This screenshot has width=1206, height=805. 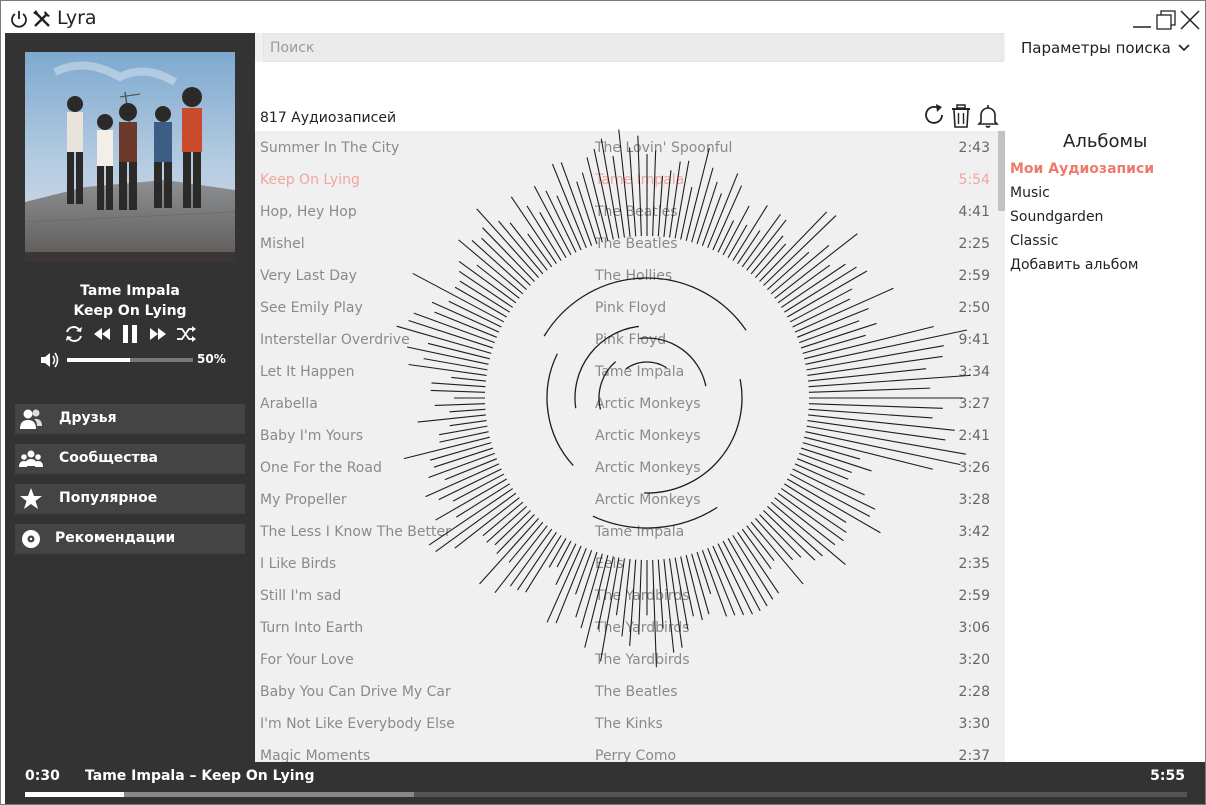 I want to click on track-duration: 2:41, so click(x=974, y=436).